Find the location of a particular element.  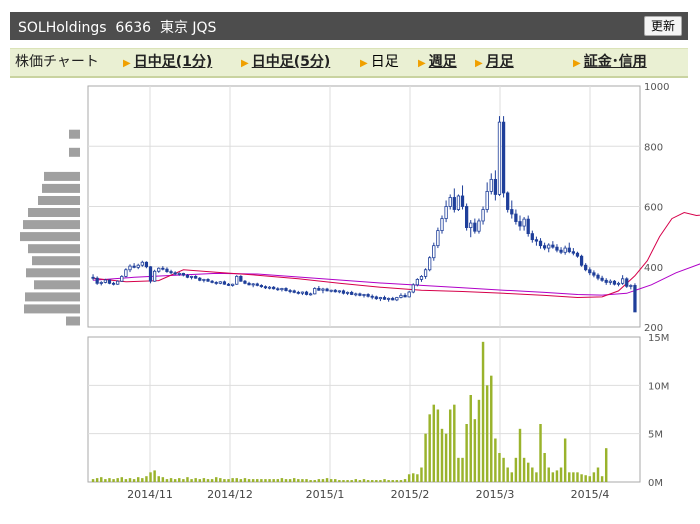

price-tick-label: 1000 is located at coordinates (656, 87).